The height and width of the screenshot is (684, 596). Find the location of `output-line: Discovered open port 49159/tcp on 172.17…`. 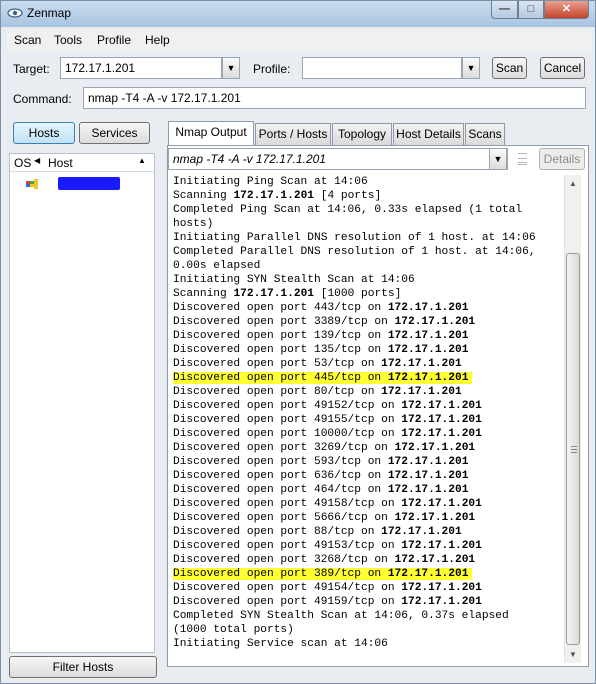

output-line: Discovered open port 49159/tcp on 172.17… is located at coordinates (367, 602).